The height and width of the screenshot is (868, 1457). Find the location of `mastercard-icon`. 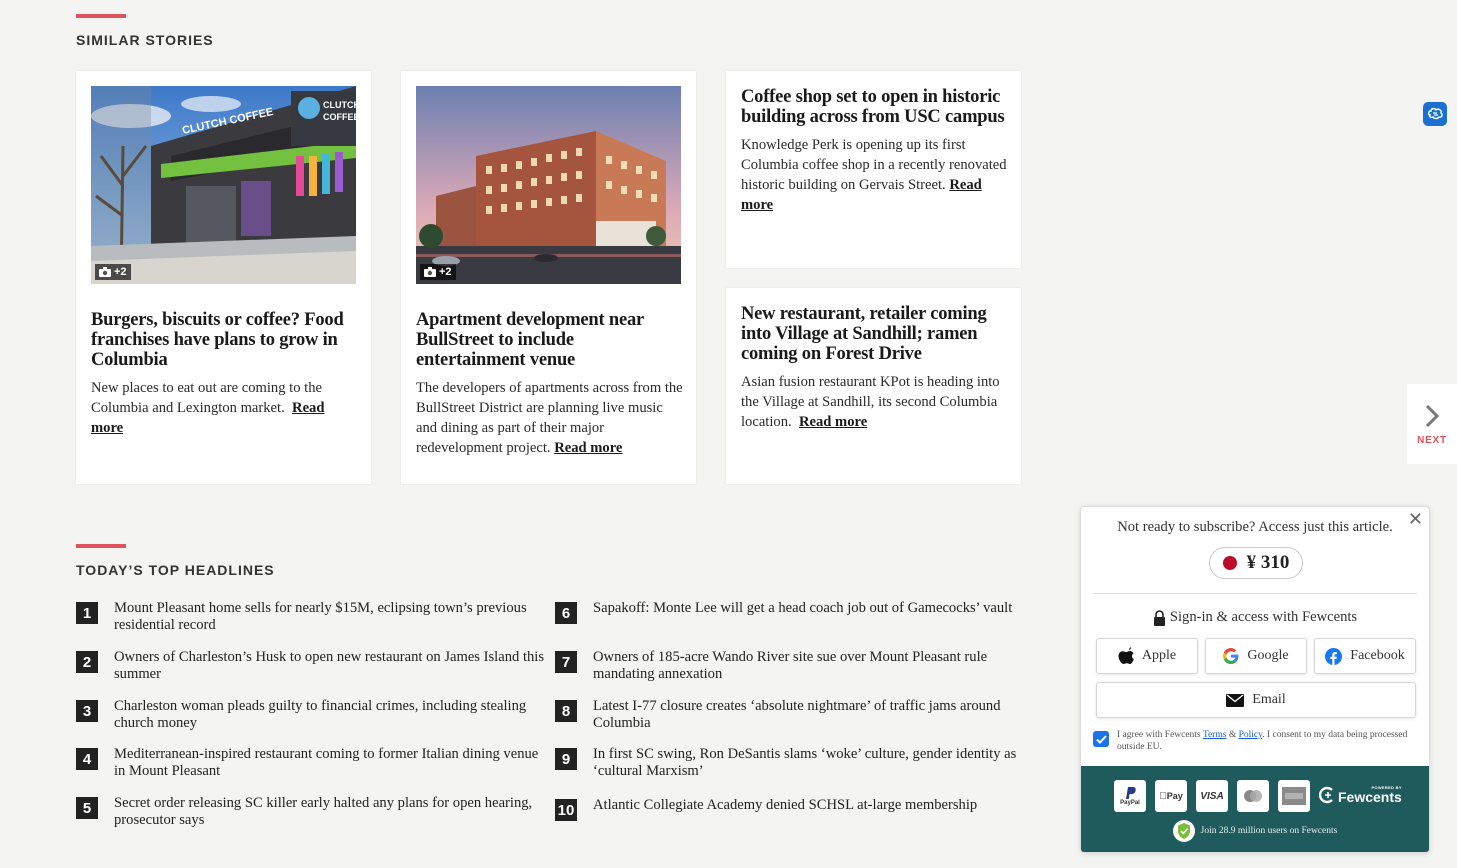

mastercard-icon is located at coordinates (1253, 796).